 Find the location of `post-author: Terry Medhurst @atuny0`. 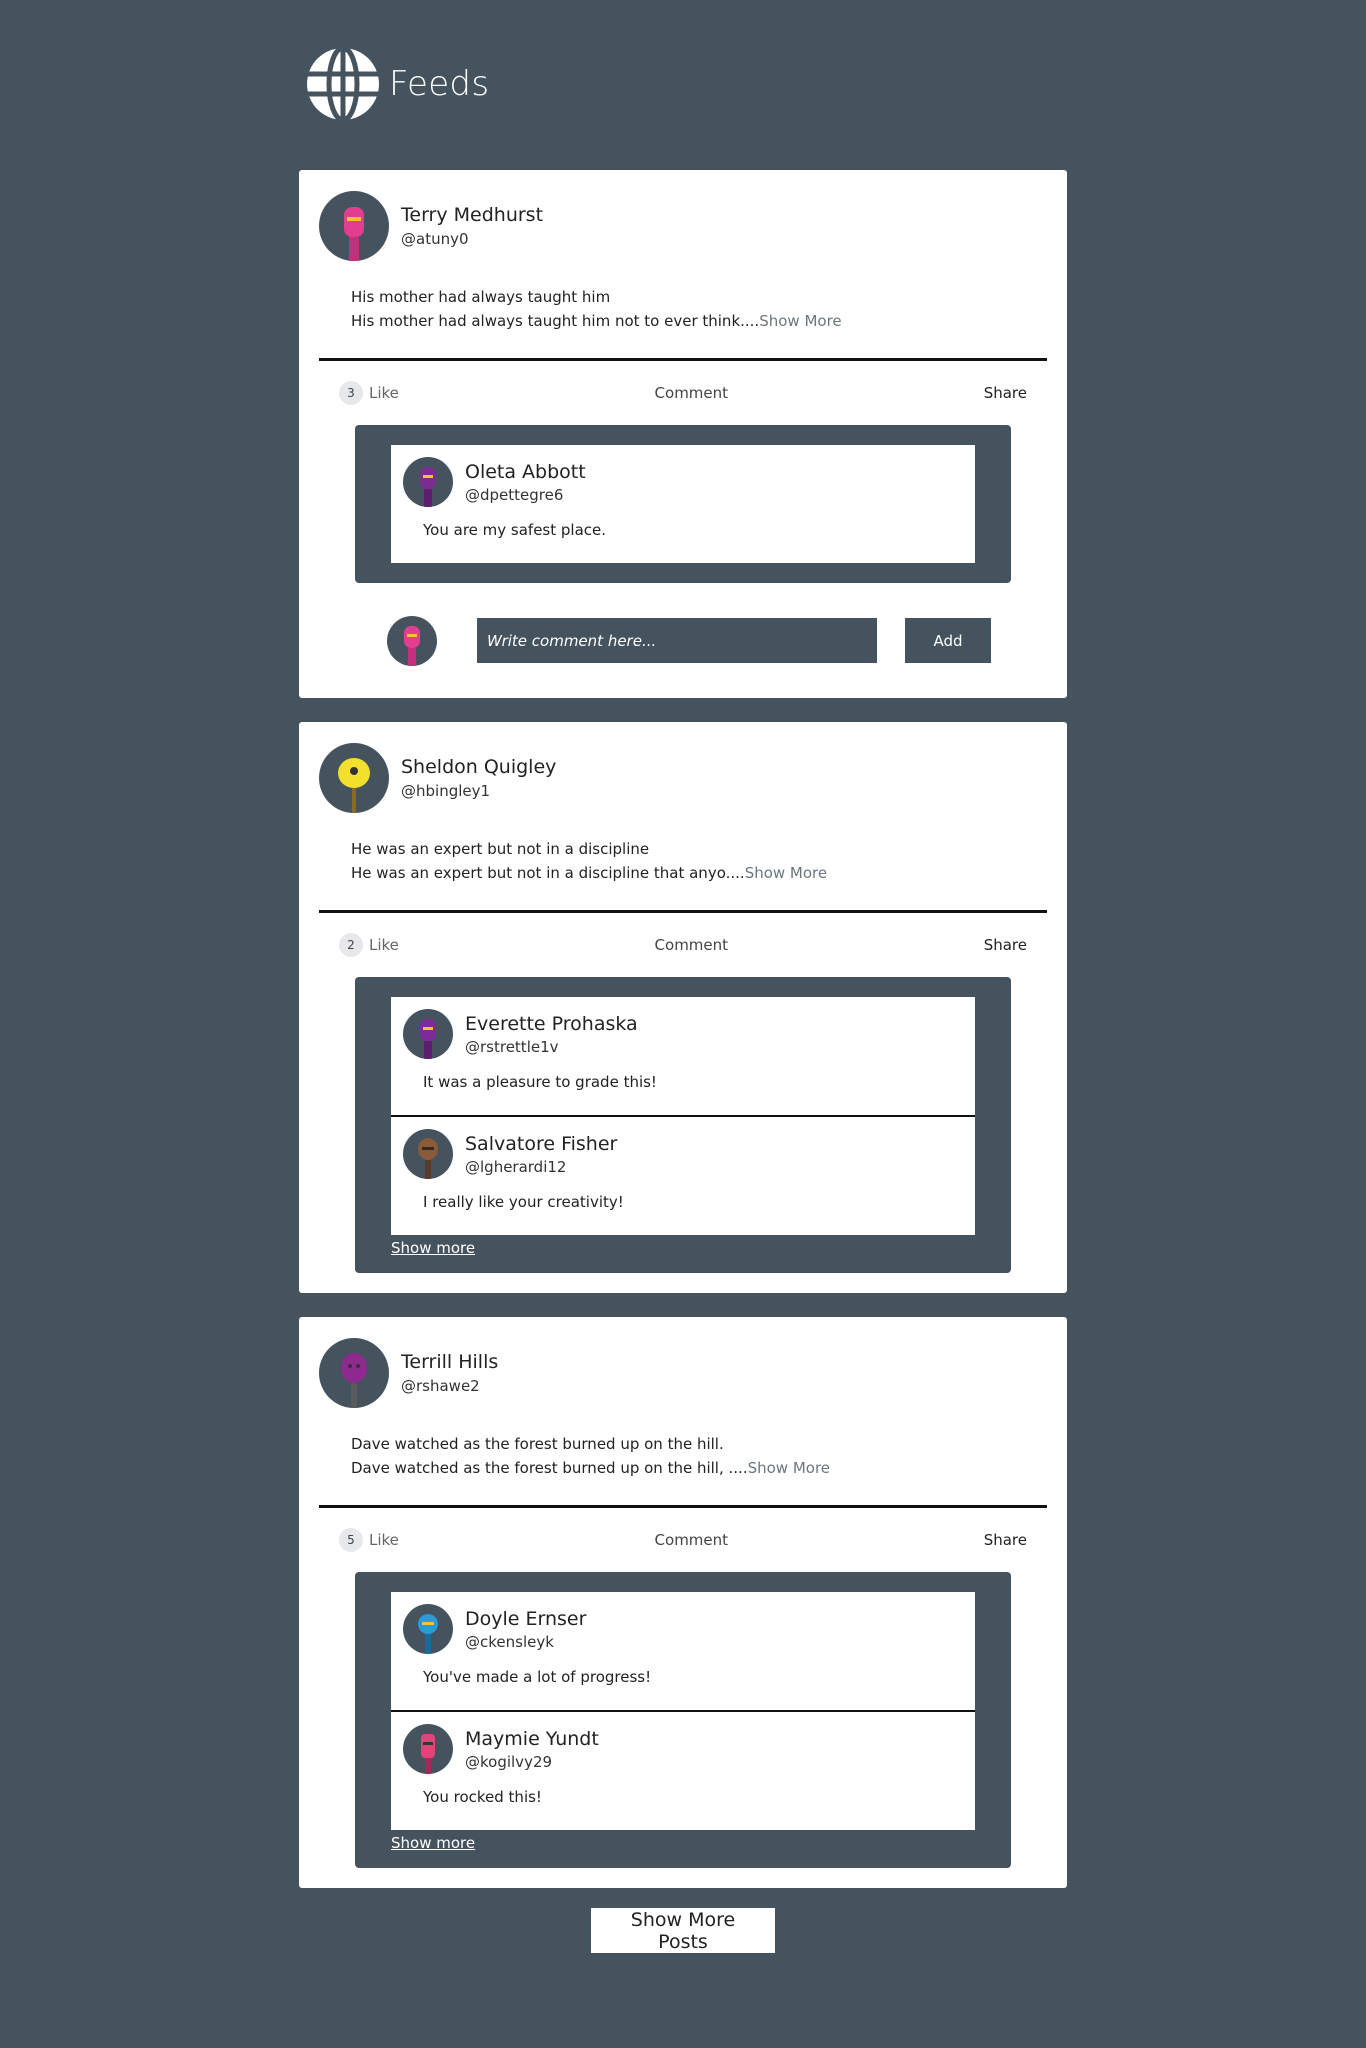

post-author: Terry Medhurst @atuny0 is located at coordinates (683, 225).